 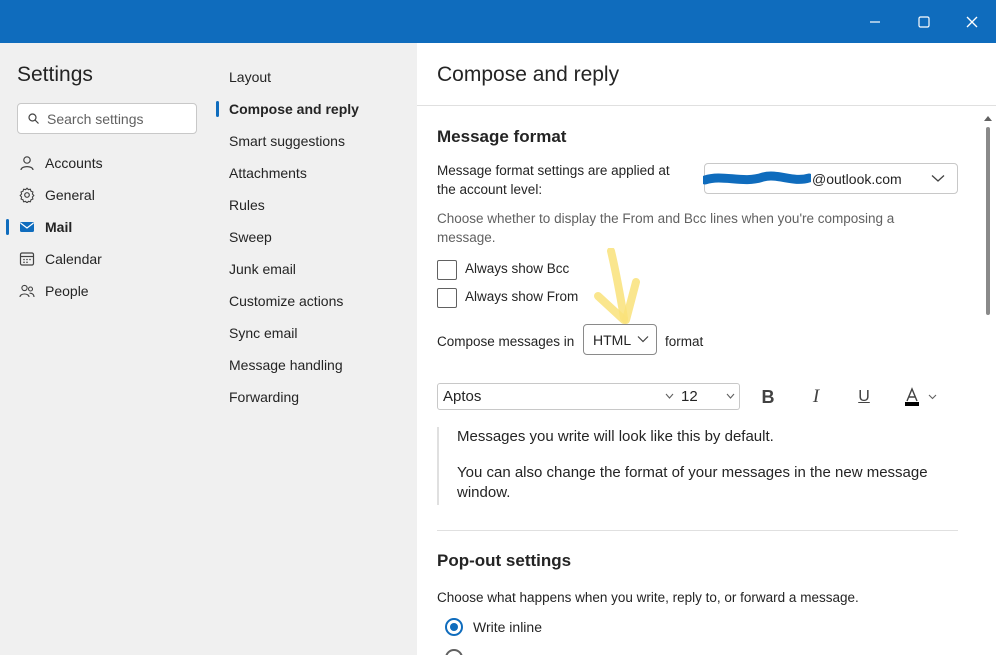 What do you see at coordinates (74, 163) in the screenshot?
I see `sidebar-item-label: Accounts` at bounding box center [74, 163].